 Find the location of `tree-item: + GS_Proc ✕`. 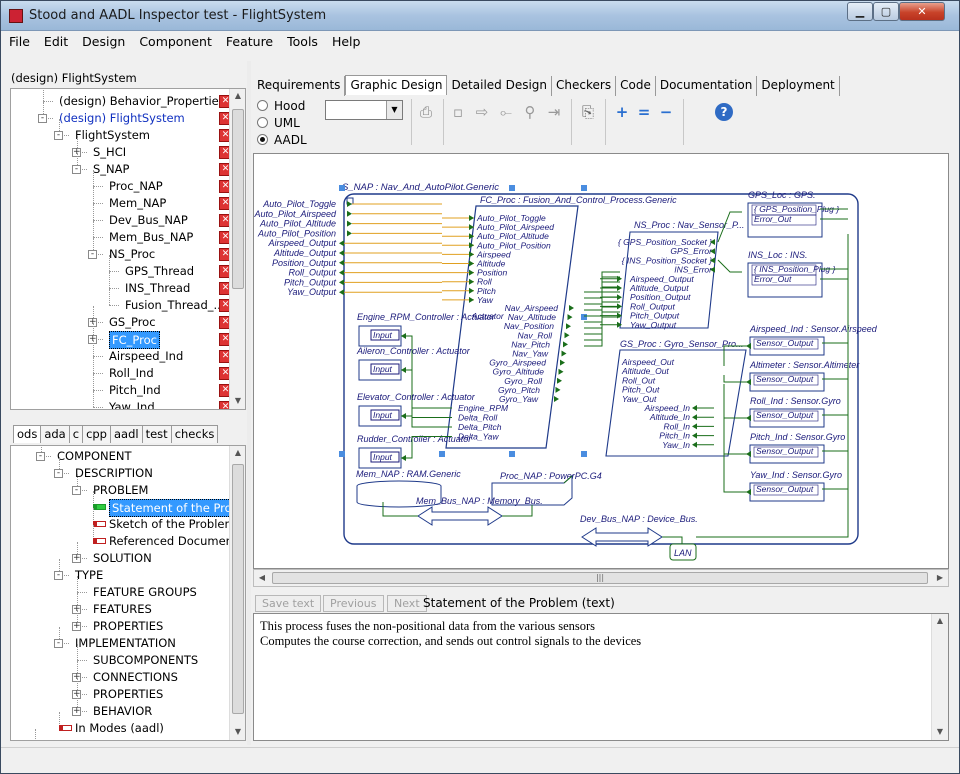

tree-item: + GS_Proc ✕ is located at coordinates (121, 318).